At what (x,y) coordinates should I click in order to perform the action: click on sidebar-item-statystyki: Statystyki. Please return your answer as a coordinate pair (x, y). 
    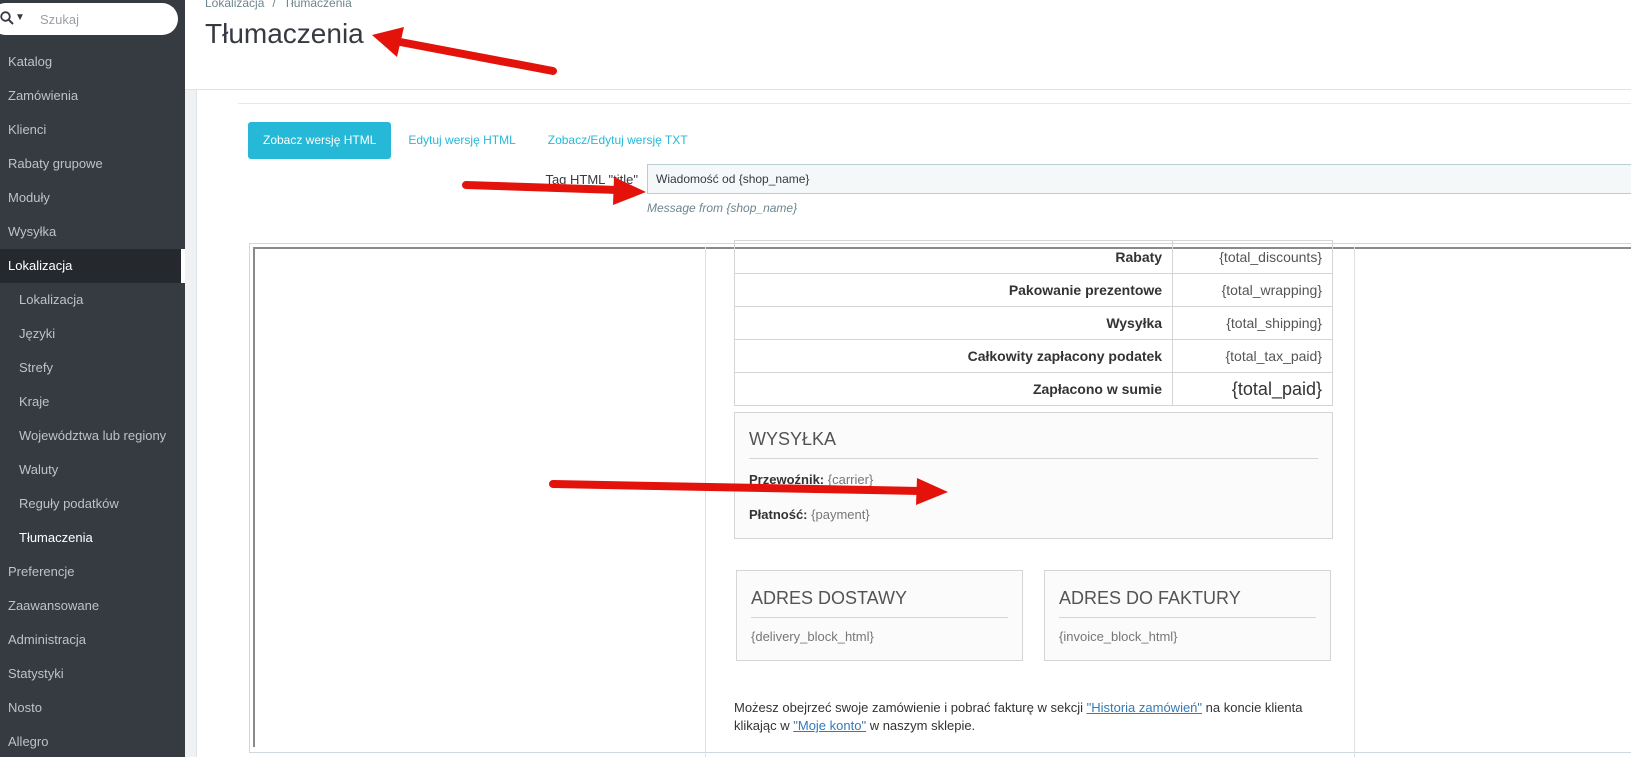
    Looking at the image, I should click on (92, 674).